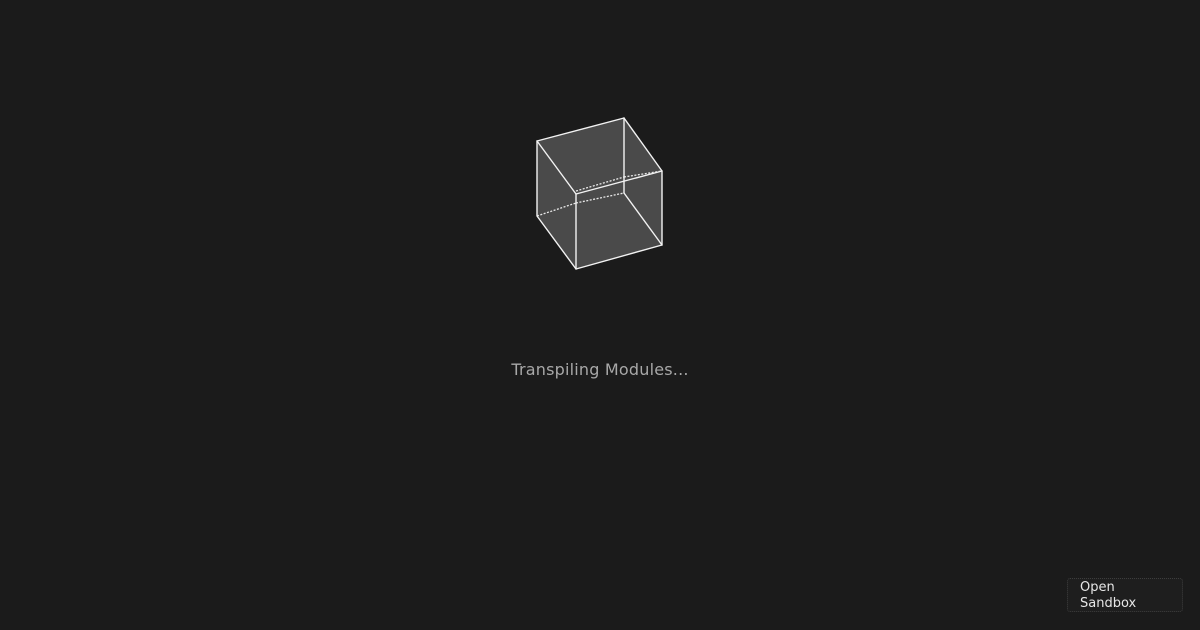  What do you see at coordinates (1125, 595) in the screenshot?
I see `open-sandbox-button: Open Sandbox` at bounding box center [1125, 595].